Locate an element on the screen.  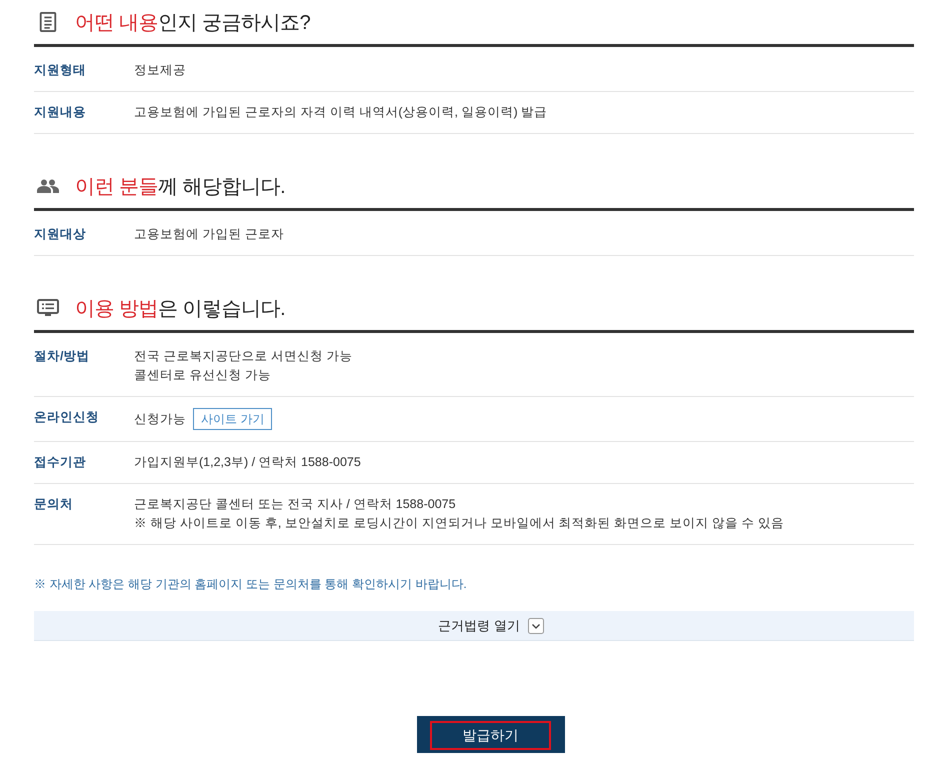
row-value: 근로복지공단 콜센터 또는 전국 지사 / 연락처 1588-0075 is located at coordinates (295, 504).